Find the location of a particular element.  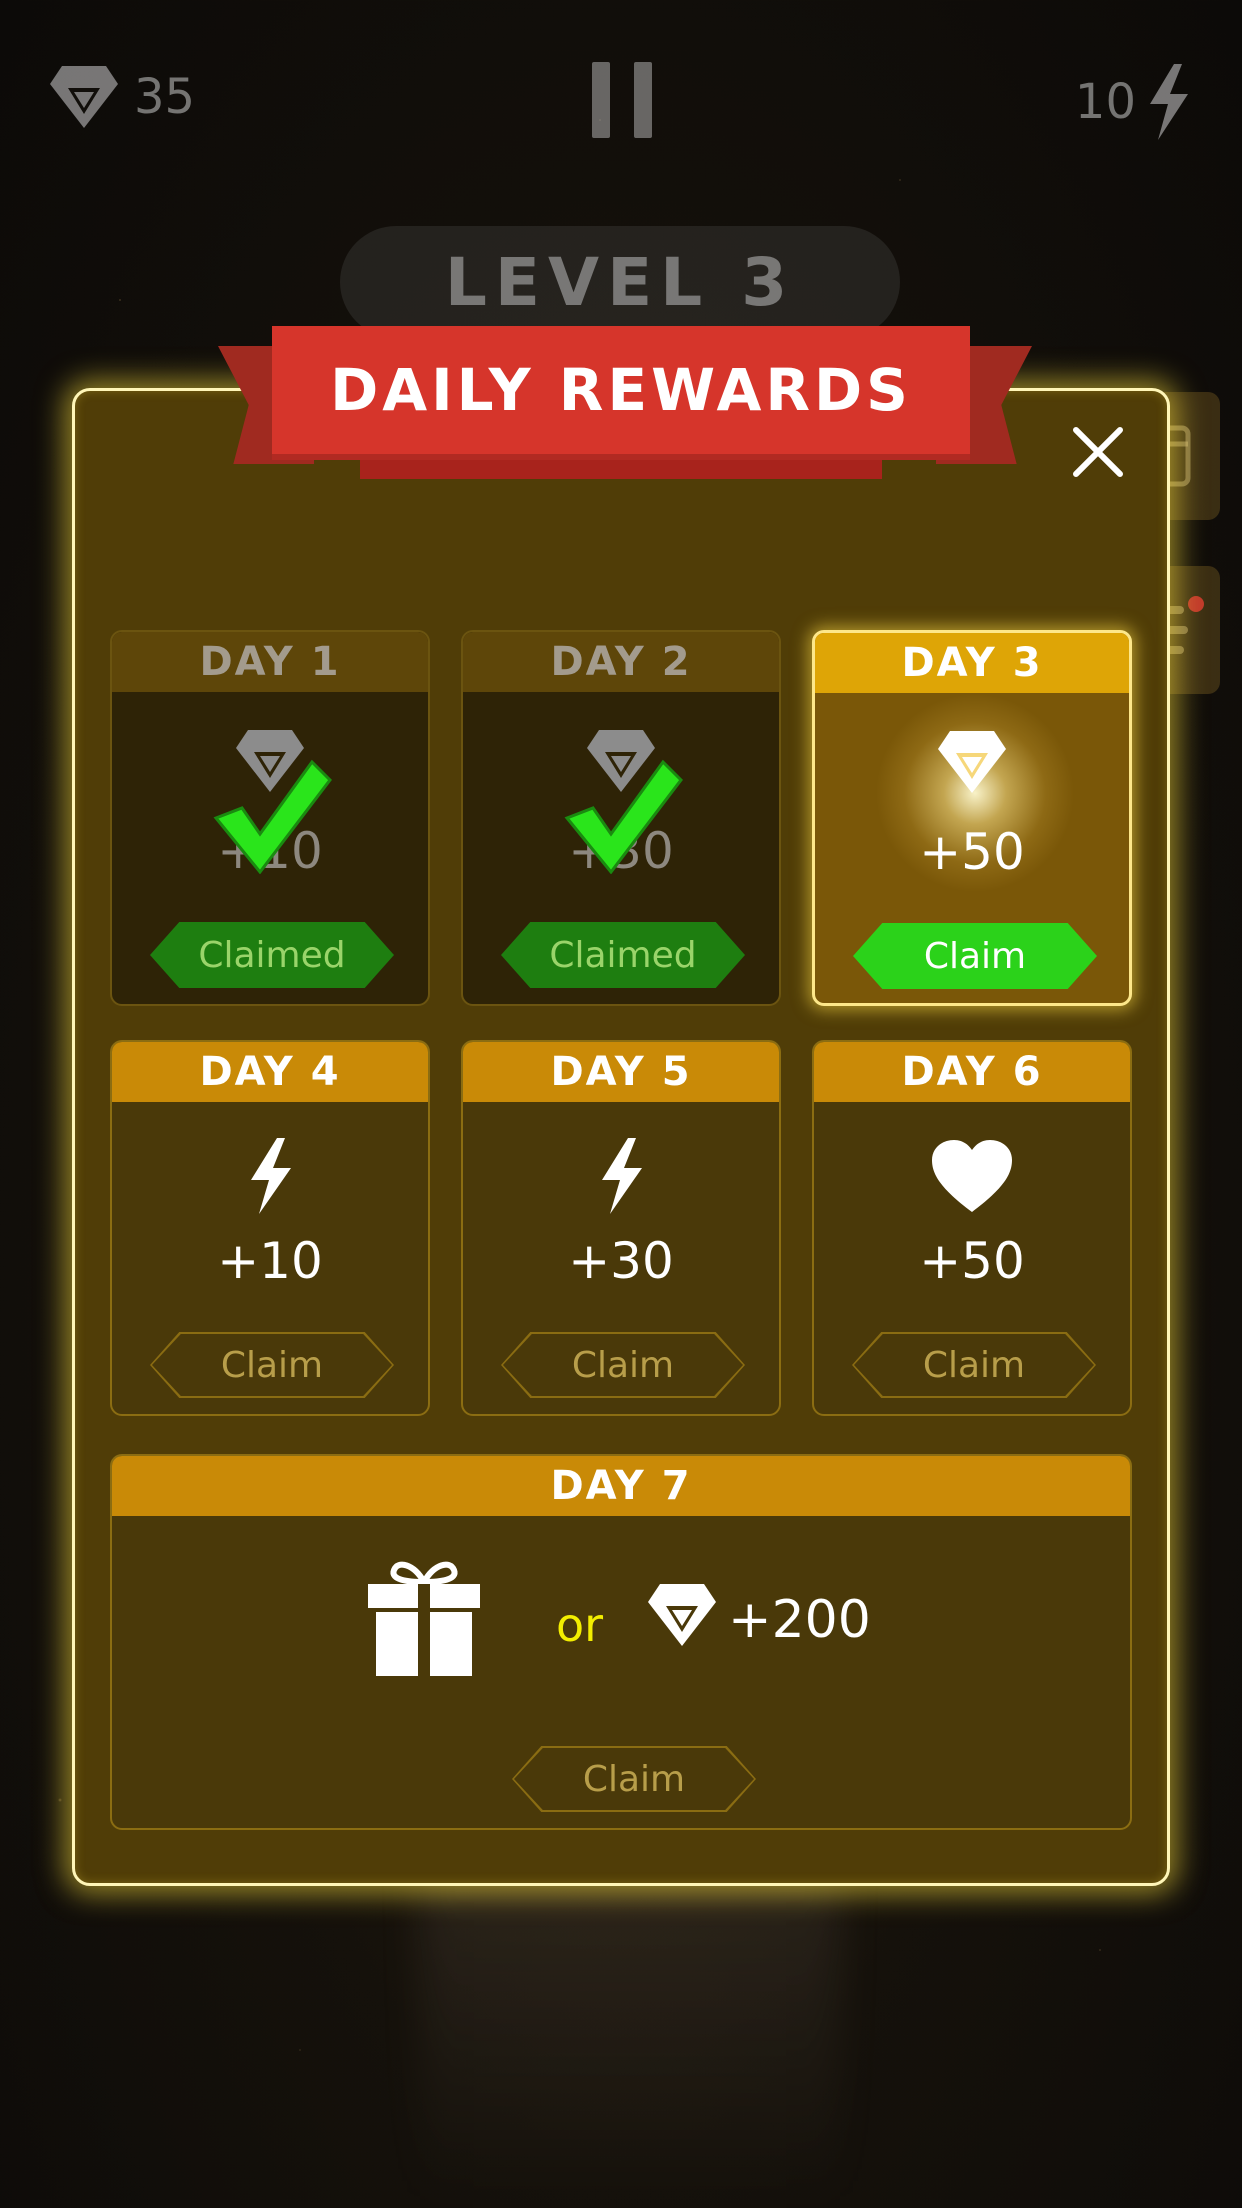

heart-icon is located at coordinates (972, 1176).